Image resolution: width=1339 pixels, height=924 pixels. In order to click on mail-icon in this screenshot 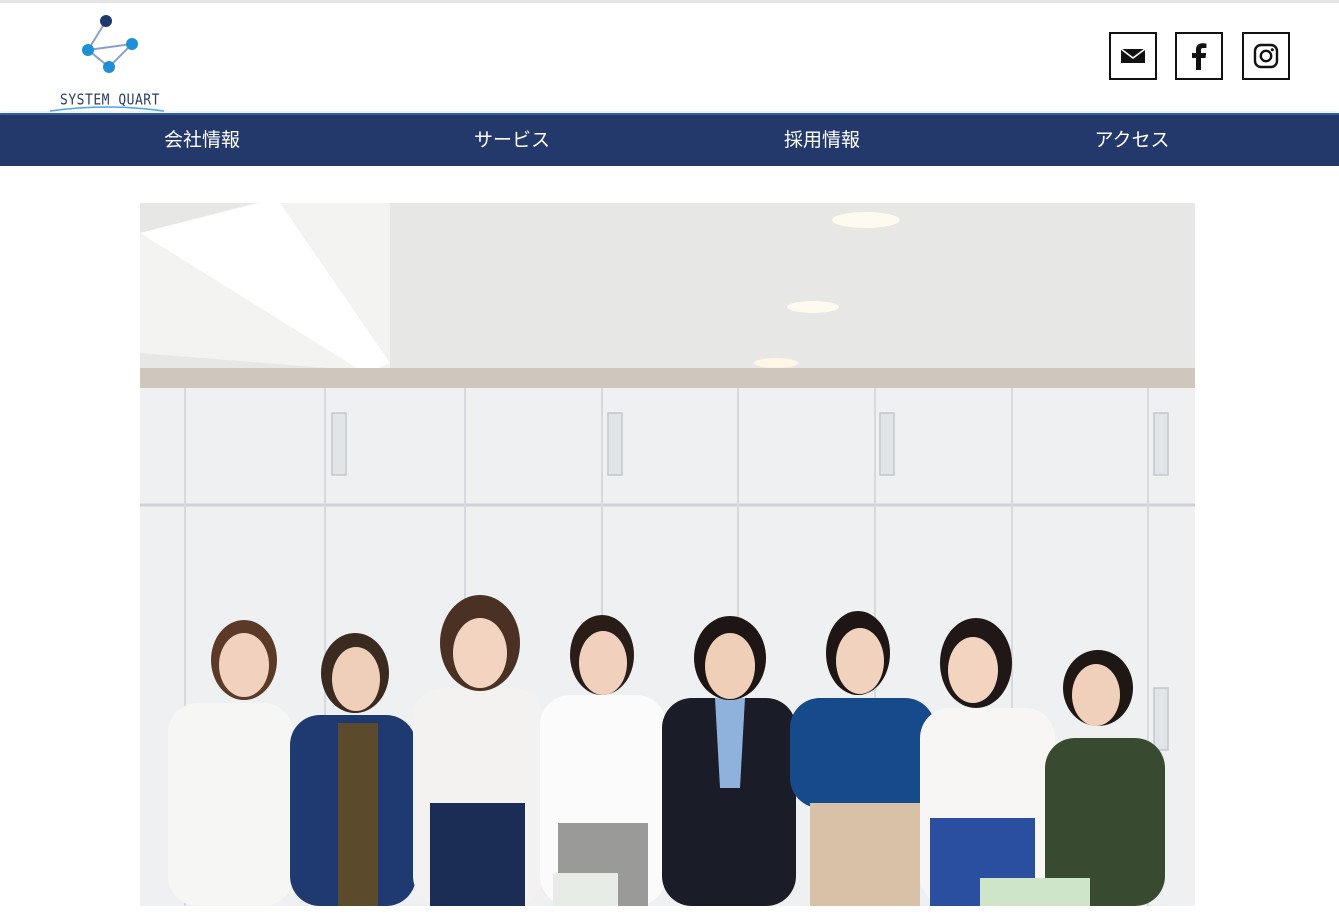, I will do `click(1133, 55)`.